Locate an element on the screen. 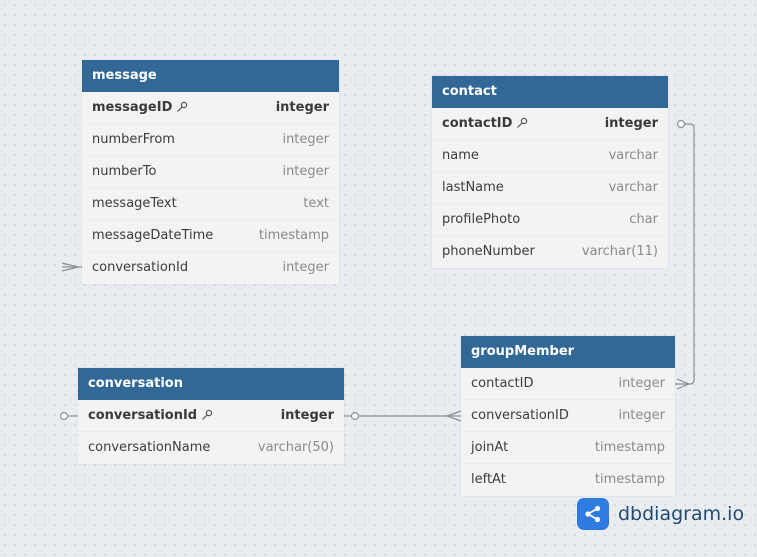 This screenshot has height=557, width=757. field-name: messageID is located at coordinates (132, 107).